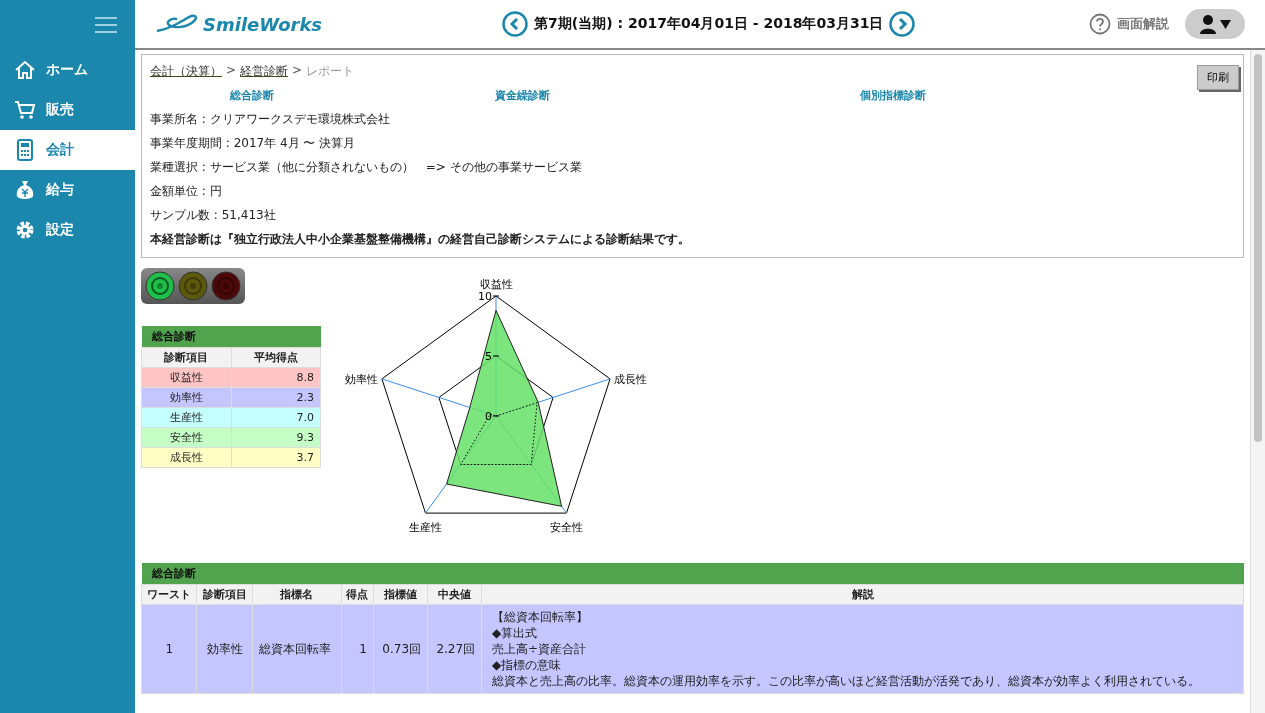 This screenshot has width=1265, height=713. I want to click on explanation-line: 【総資本回転率】, so click(541, 617).